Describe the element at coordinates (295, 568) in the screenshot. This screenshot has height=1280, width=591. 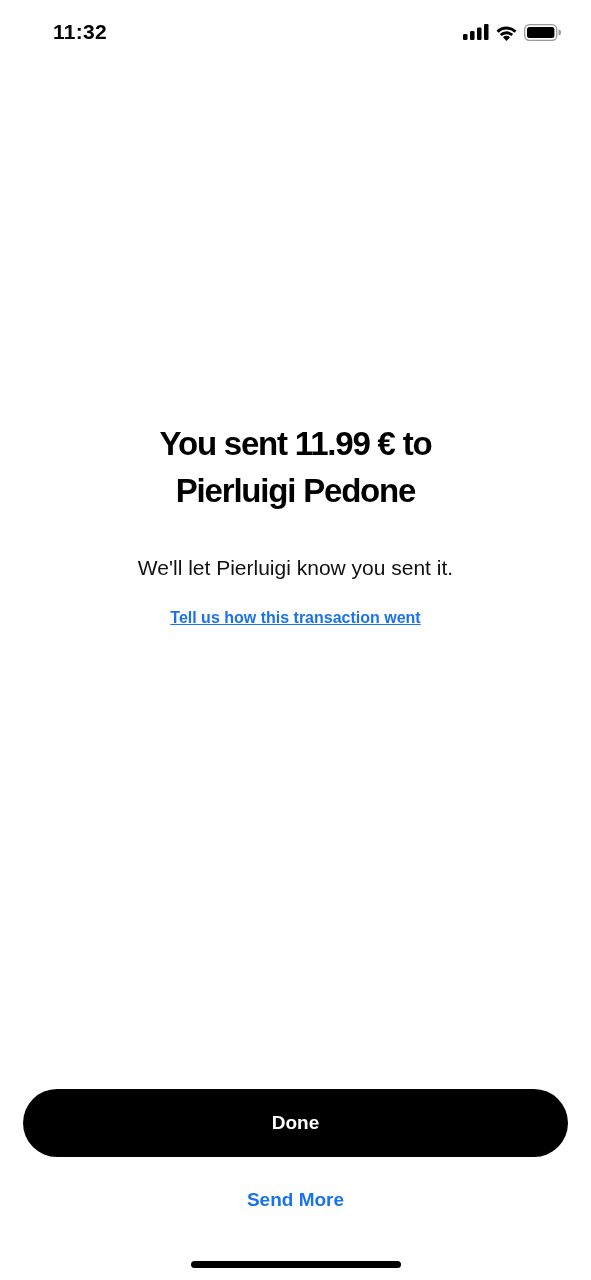
I see `confirmation-message: We'll let Pierluigi know you sent it.` at that location.